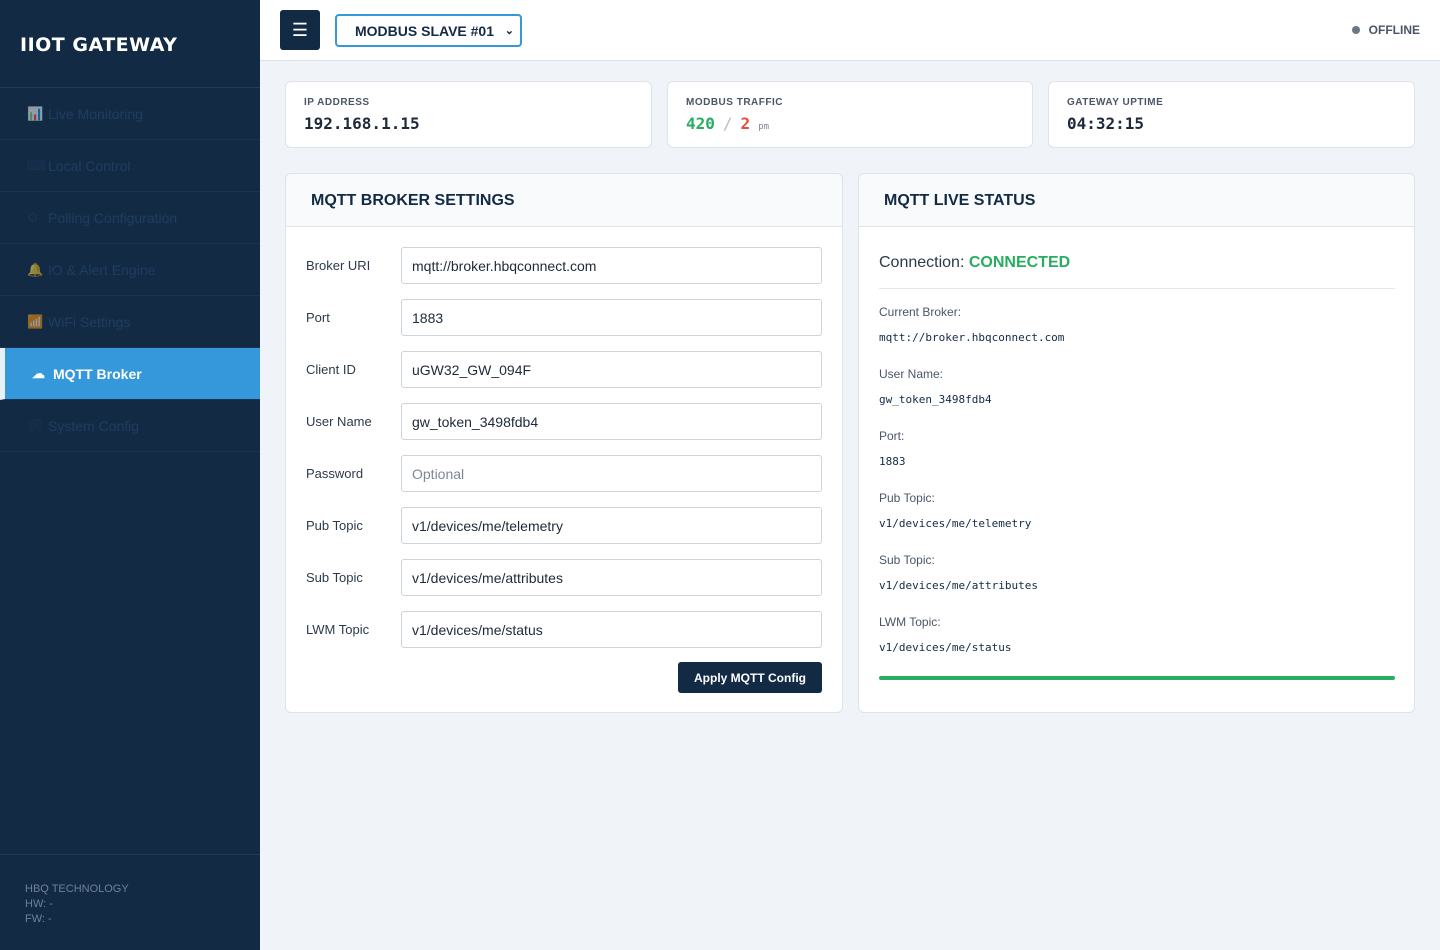  What do you see at coordinates (958, 585) in the screenshot?
I see `status-value: v1/devices/me/attributes` at bounding box center [958, 585].